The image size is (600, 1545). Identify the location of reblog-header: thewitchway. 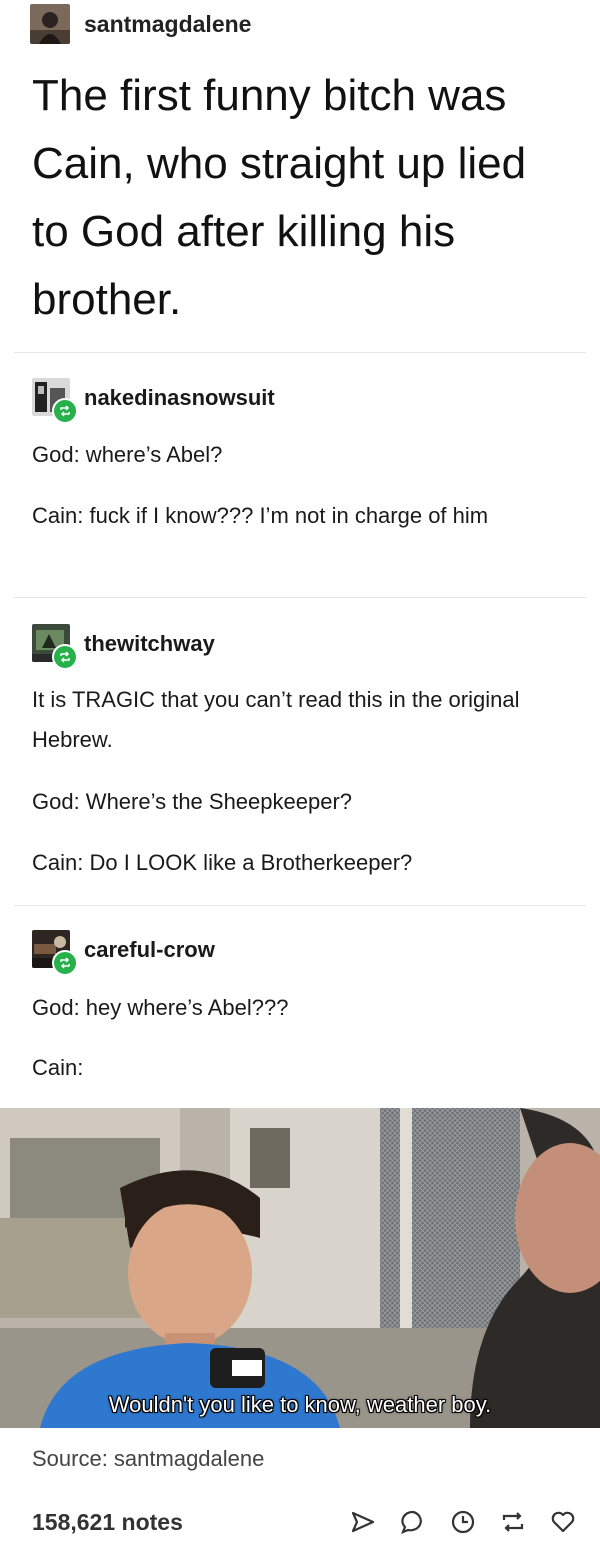
(123, 647).